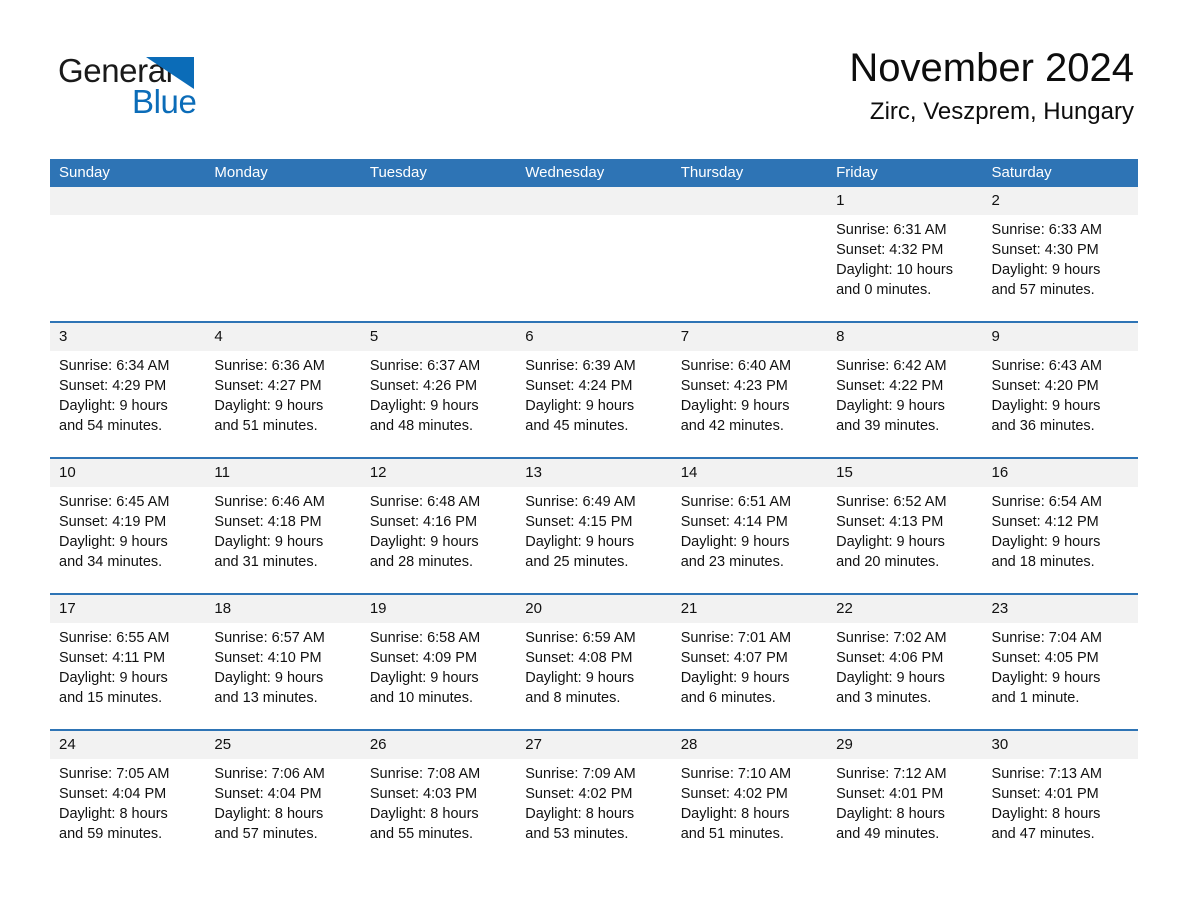 The width and height of the screenshot is (1188, 918). I want to click on sunrise-text: Sunrise: 6:46 AM, so click(269, 502).